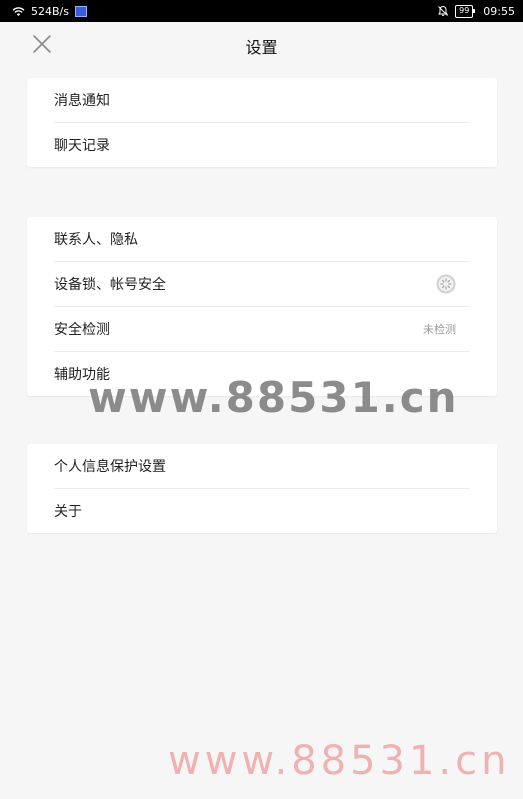 This screenshot has width=523, height=799. I want to click on loading-spinner-icon, so click(446, 284).